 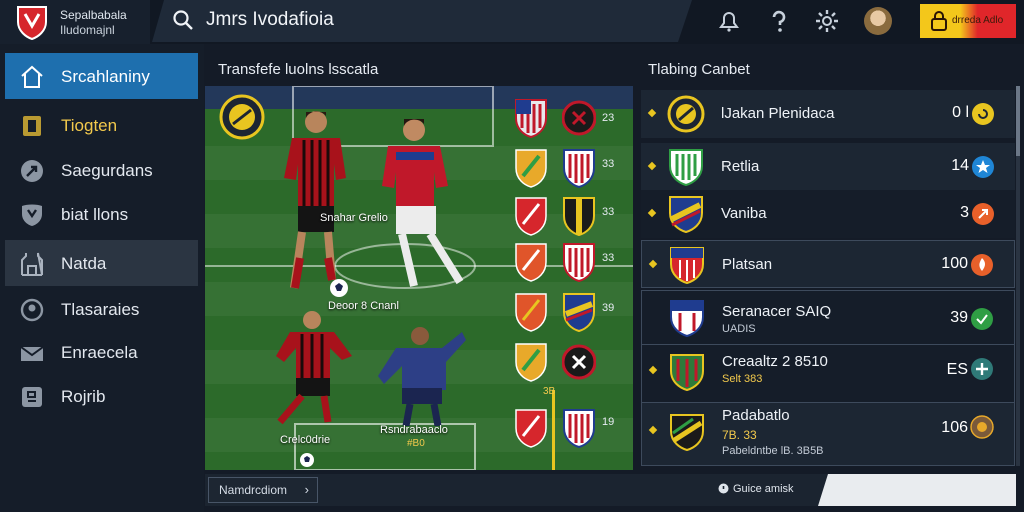 What do you see at coordinates (828, 321) in the screenshot?
I see `ranking-row: Seranacer SAIQ UADIS 39` at bounding box center [828, 321].